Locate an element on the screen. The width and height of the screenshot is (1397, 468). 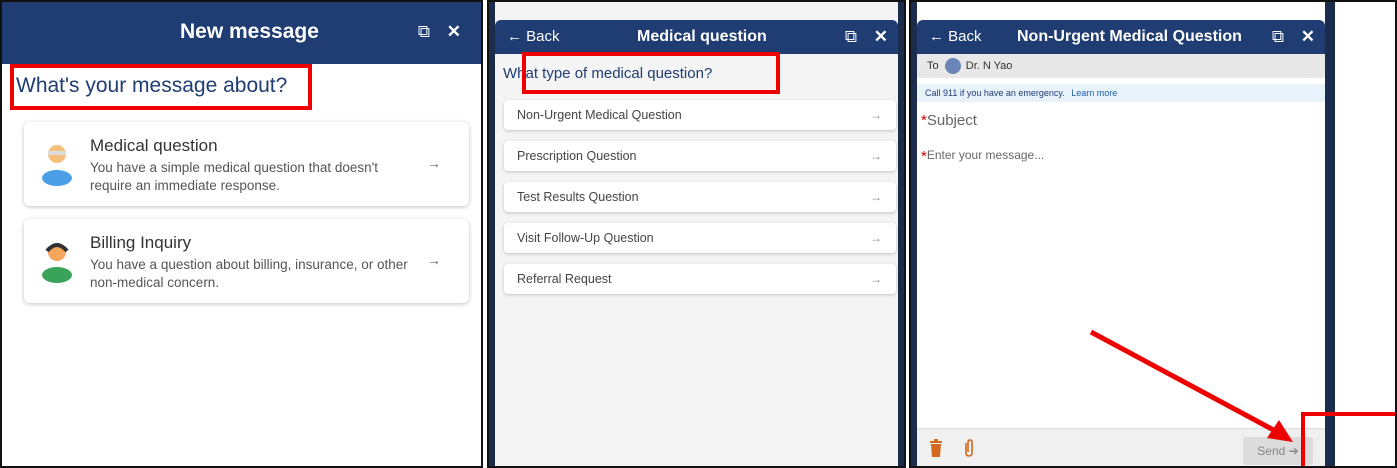
to-label: To is located at coordinates (933, 66).